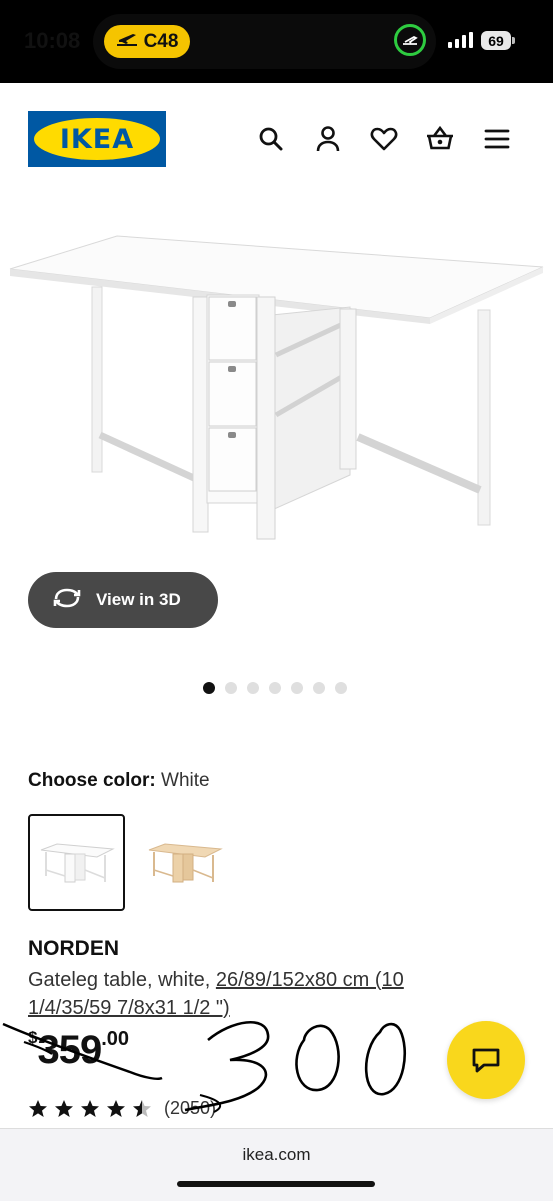  What do you see at coordinates (138, 599) in the screenshot?
I see `view-in-3d-label: View in 3D` at bounding box center [138, 599].